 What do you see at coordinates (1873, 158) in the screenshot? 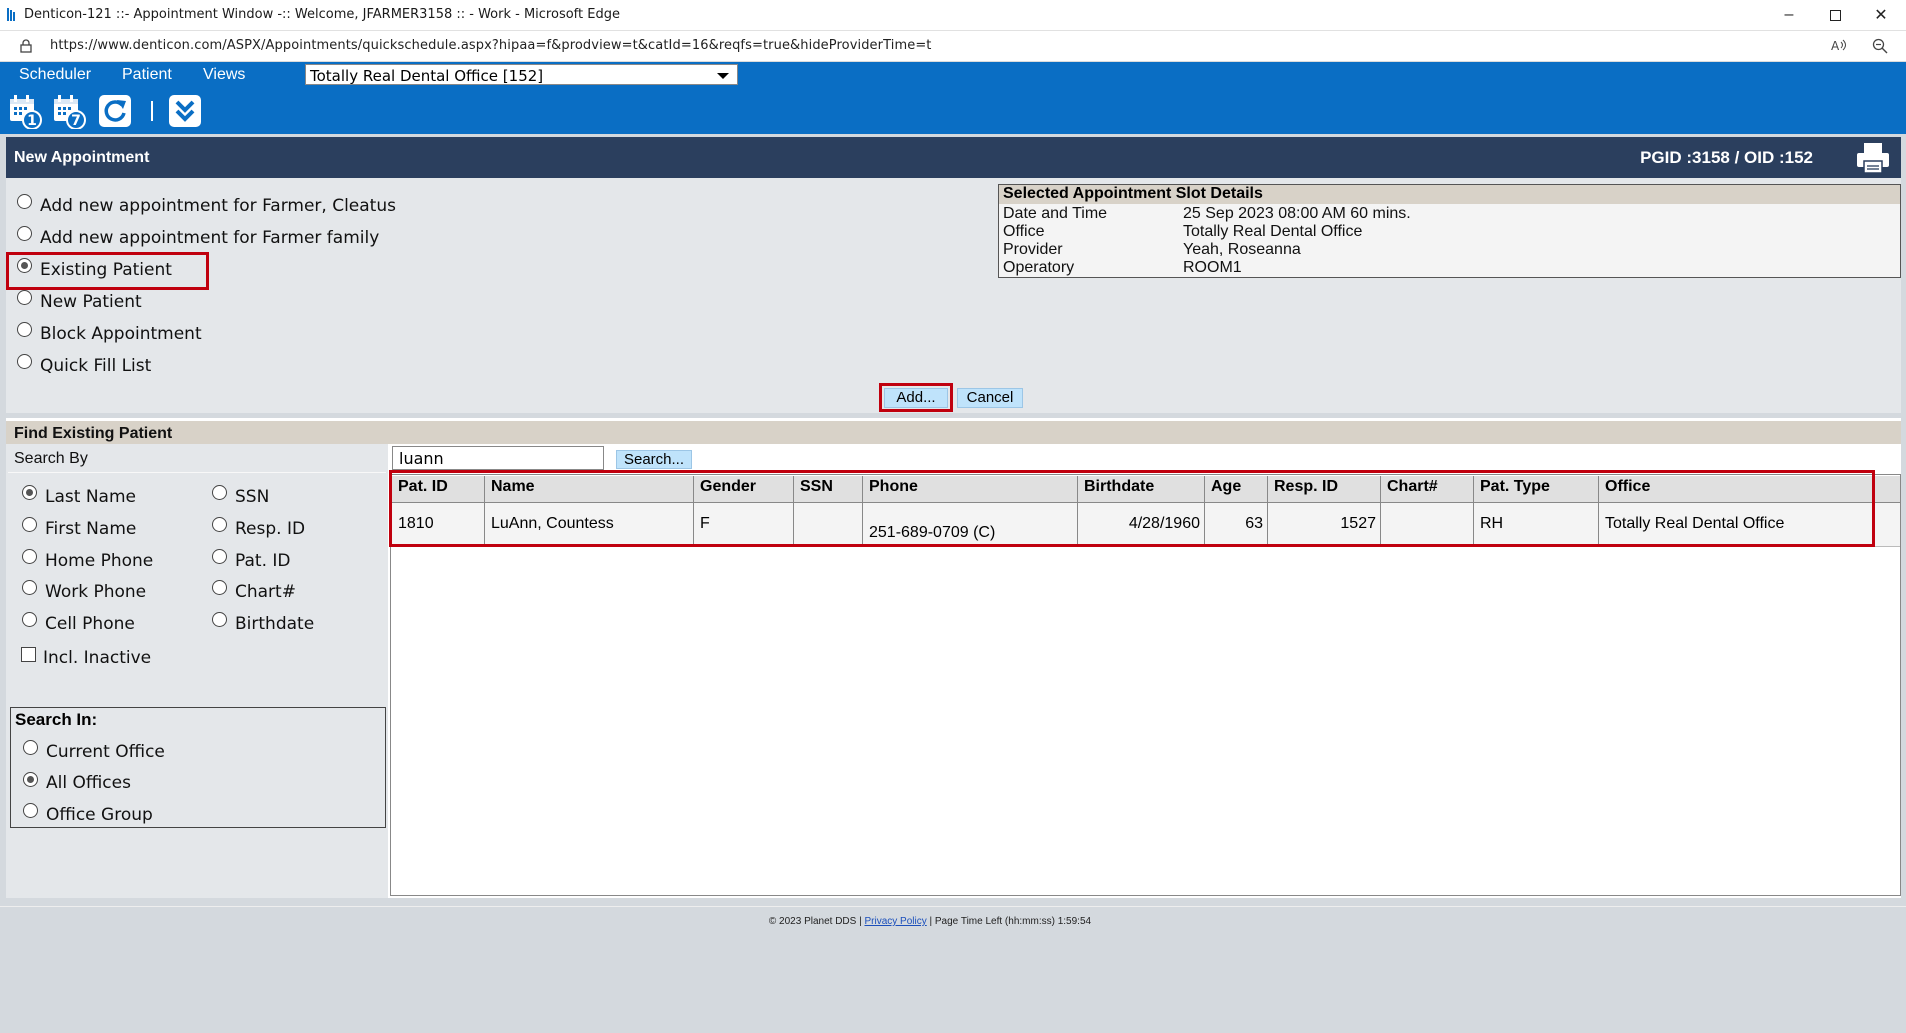
I see `print-icon` at bounding box center [1873, 158].